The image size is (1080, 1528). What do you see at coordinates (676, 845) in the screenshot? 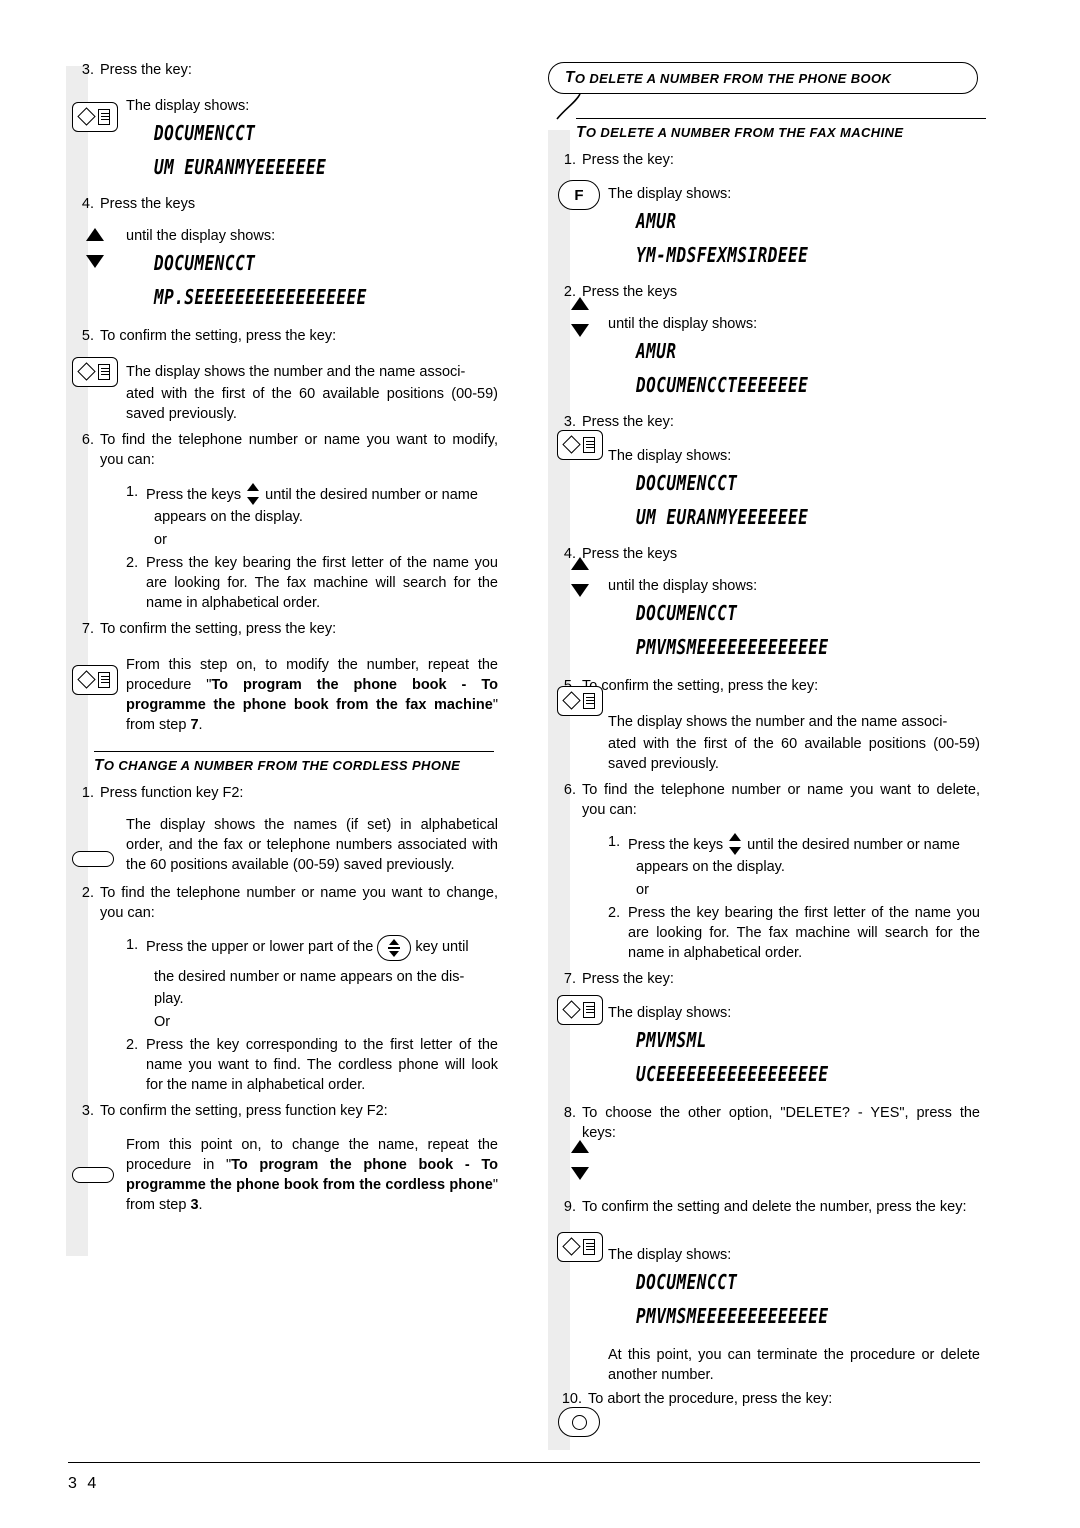
I see `fax-step-6-sub-1-a: Press the keys` at bounding box center [676, 845].